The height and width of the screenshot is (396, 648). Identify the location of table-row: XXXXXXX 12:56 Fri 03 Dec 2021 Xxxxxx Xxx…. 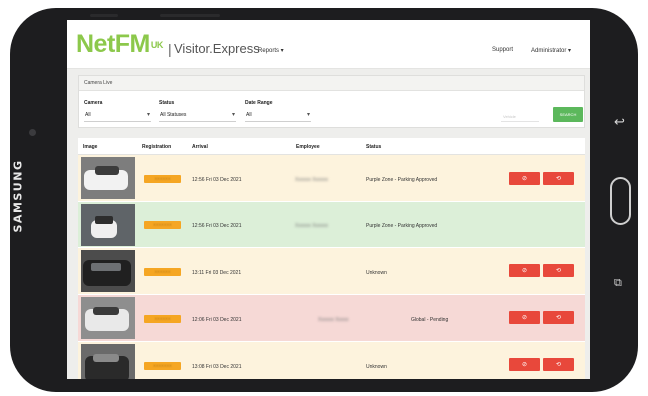
(331, 225).